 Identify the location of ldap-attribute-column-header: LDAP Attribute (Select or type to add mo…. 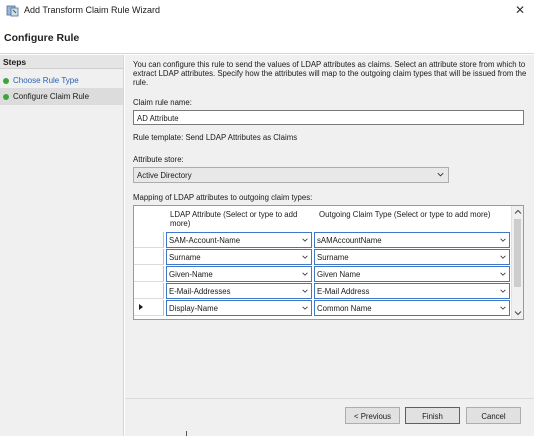
(240, 219).